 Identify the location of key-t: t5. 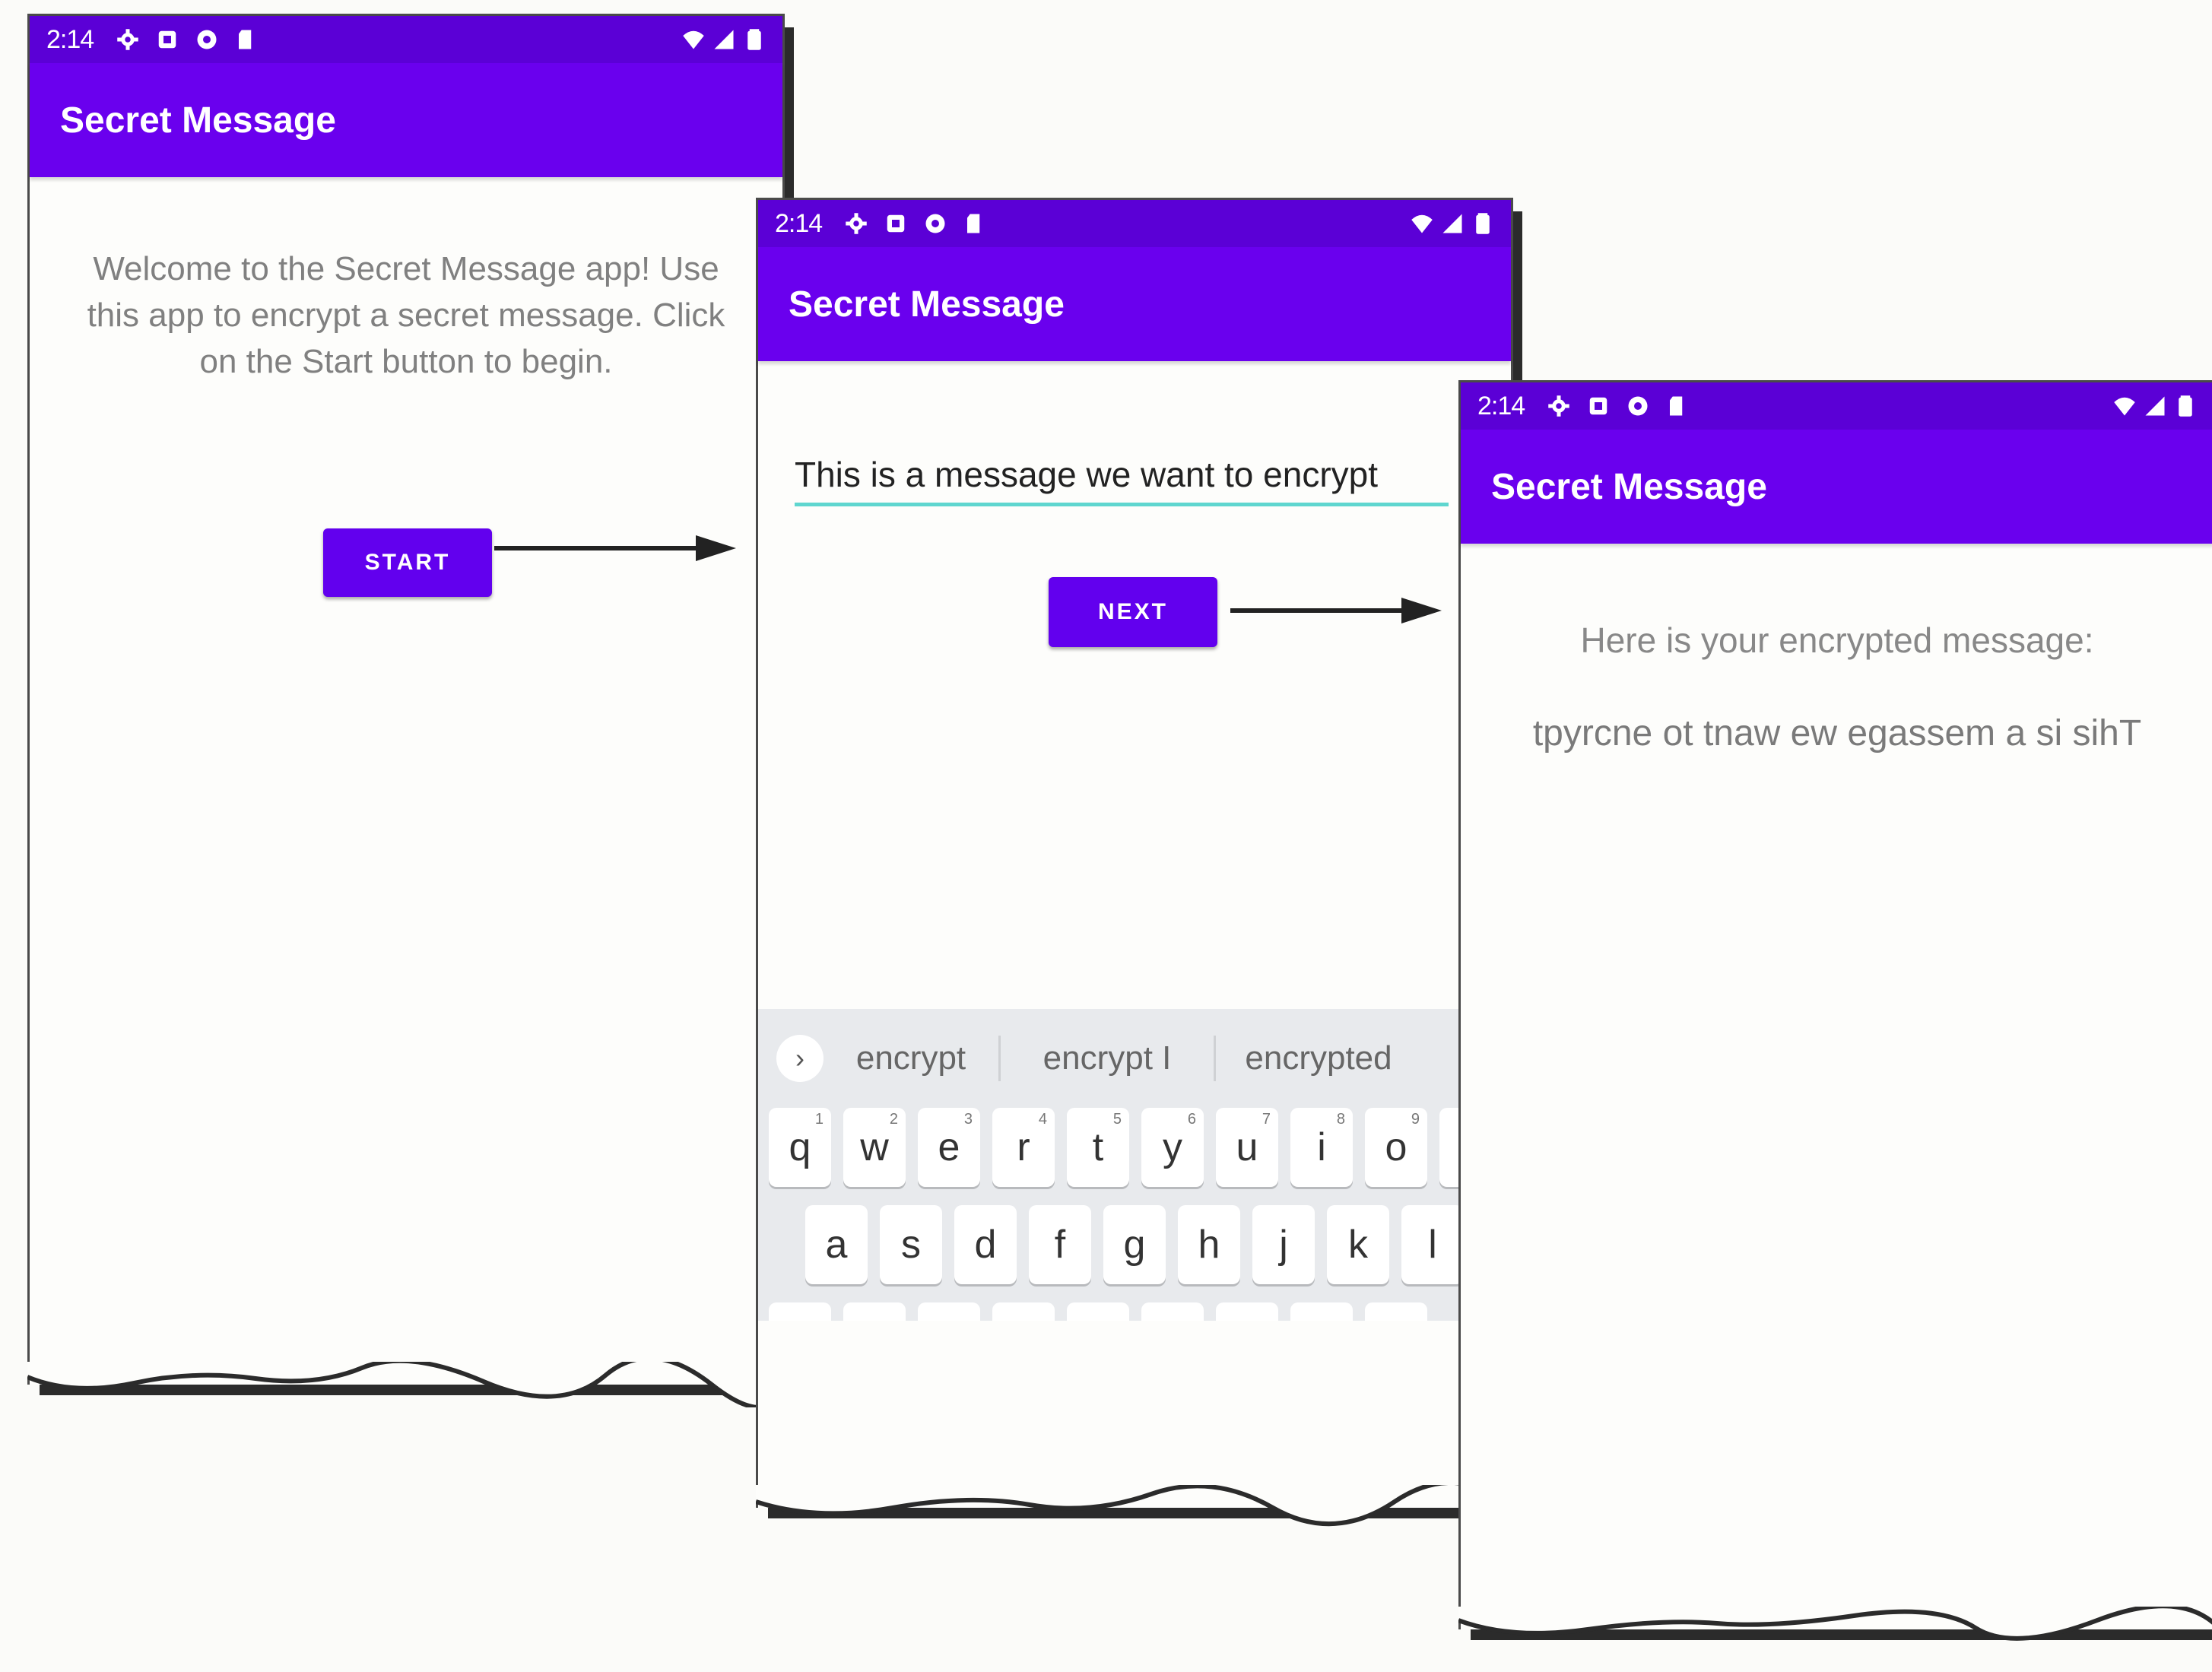
(1098, 1147).